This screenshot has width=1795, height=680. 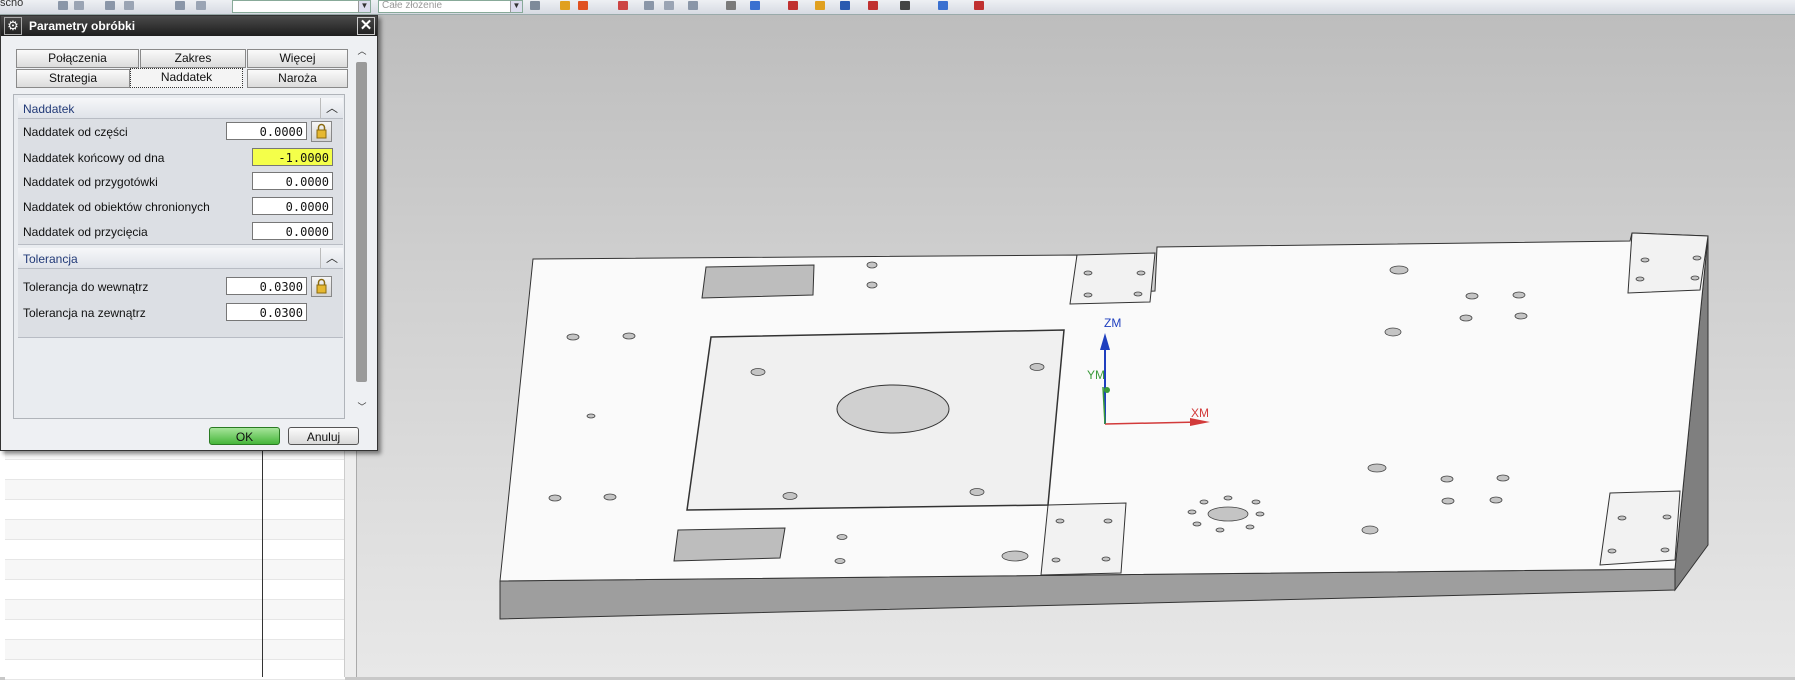 I want to click on check-stock-input: 0.0000, so click(x=292, y=206).